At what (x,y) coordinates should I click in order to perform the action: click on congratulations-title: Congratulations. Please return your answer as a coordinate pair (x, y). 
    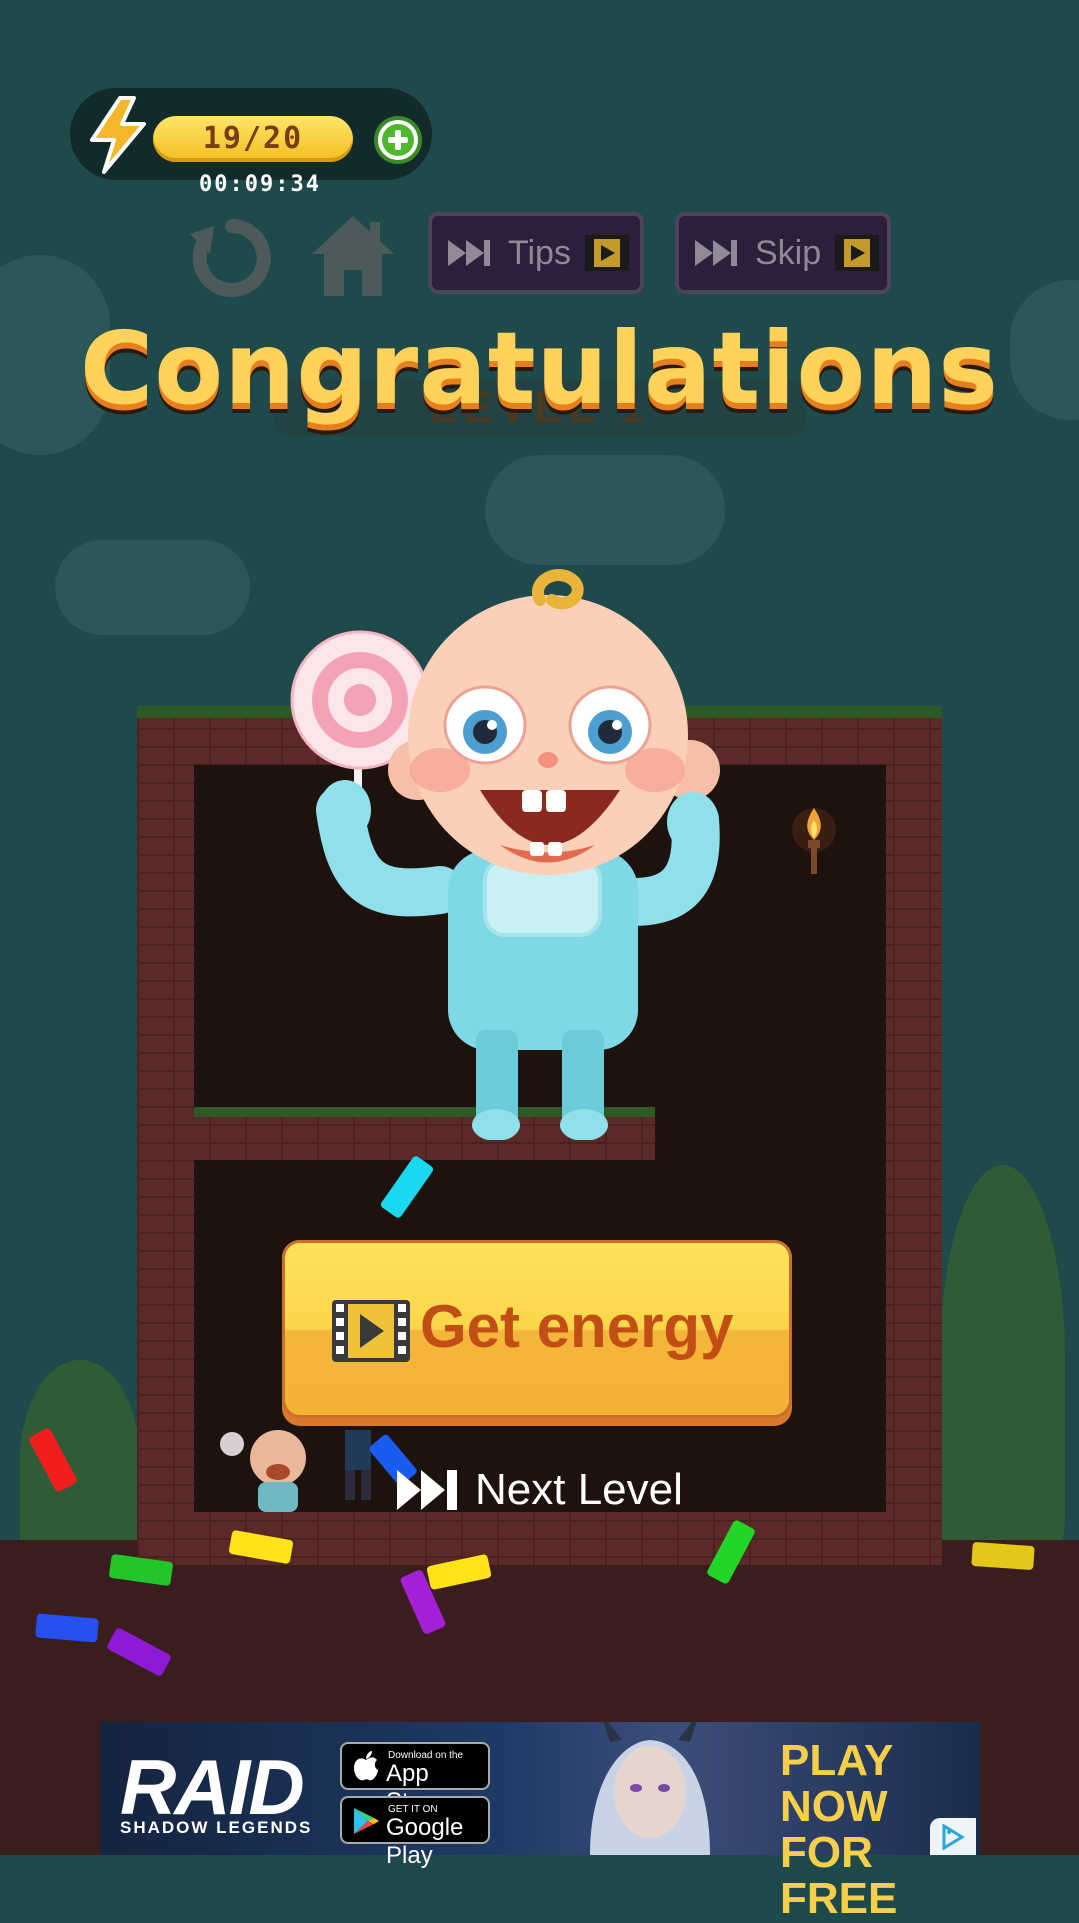
    Looking at the image, I should click on (539, 368).